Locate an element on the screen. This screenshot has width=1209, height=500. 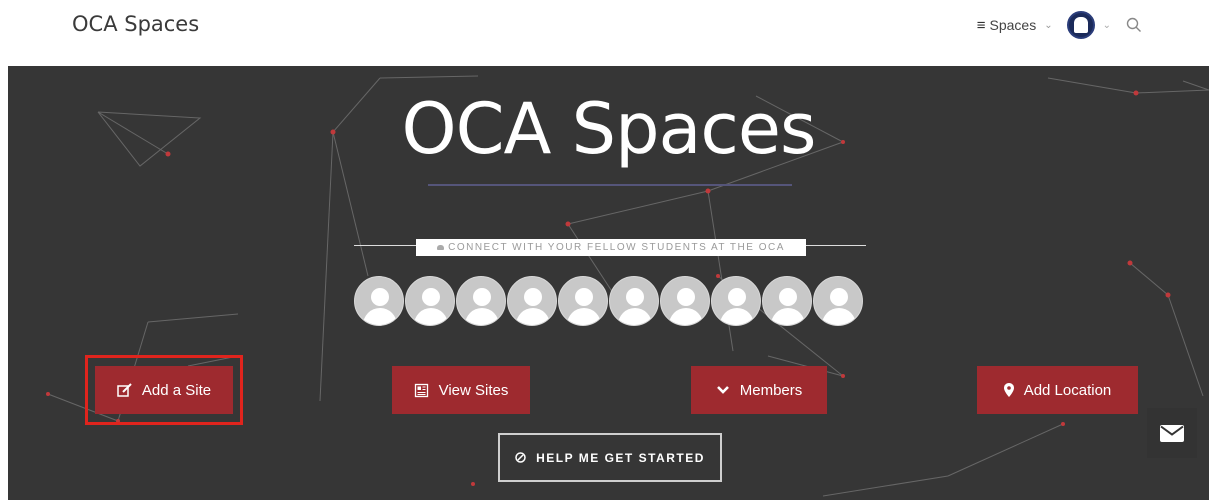
view-sites-label: View Sites is located at coordinates (473, 390).